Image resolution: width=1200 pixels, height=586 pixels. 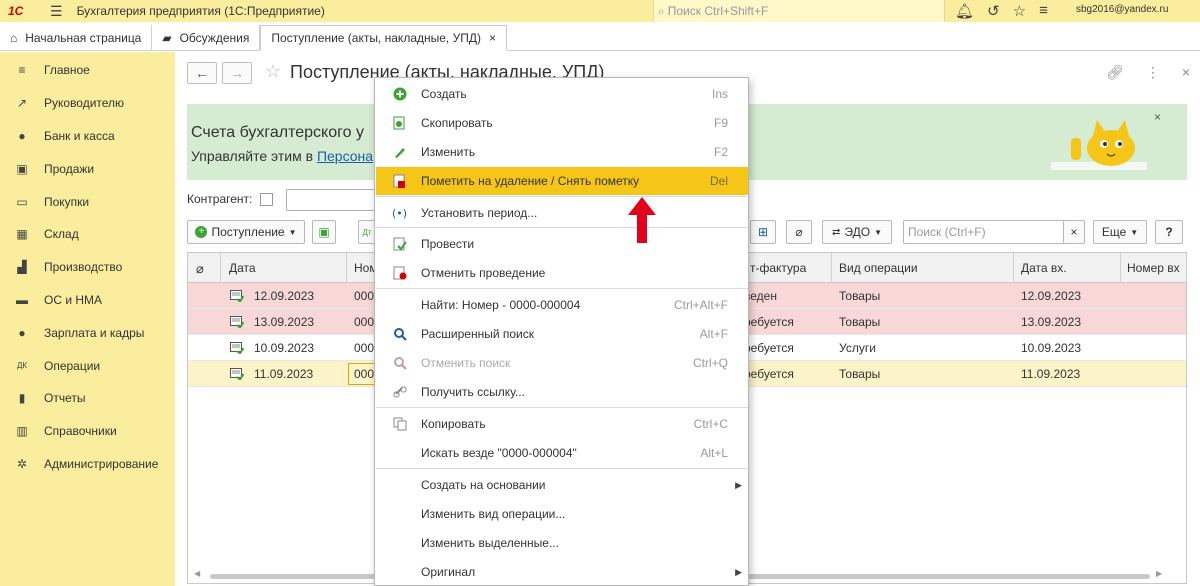 What do you see at coordinates (1044, 268) in the screenshot?
I see `column-header: Дата вх.` at bounding box center [1044, 268].